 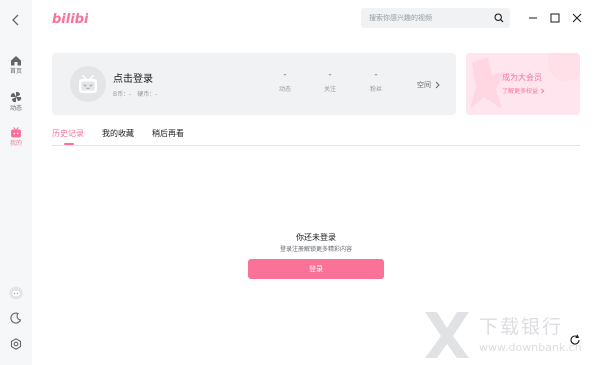 I want to click on watermark: 下载银行 www.downbank.cn, so click(x=508, y=335).